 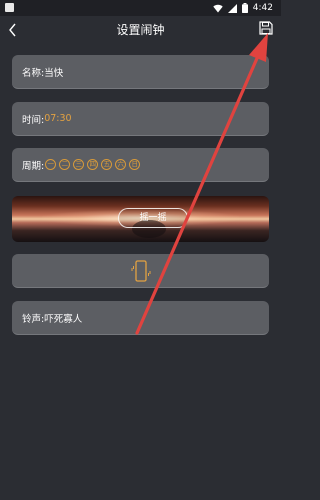 I want to click on phone-vibrate-icon, so click(x=141, y=271).